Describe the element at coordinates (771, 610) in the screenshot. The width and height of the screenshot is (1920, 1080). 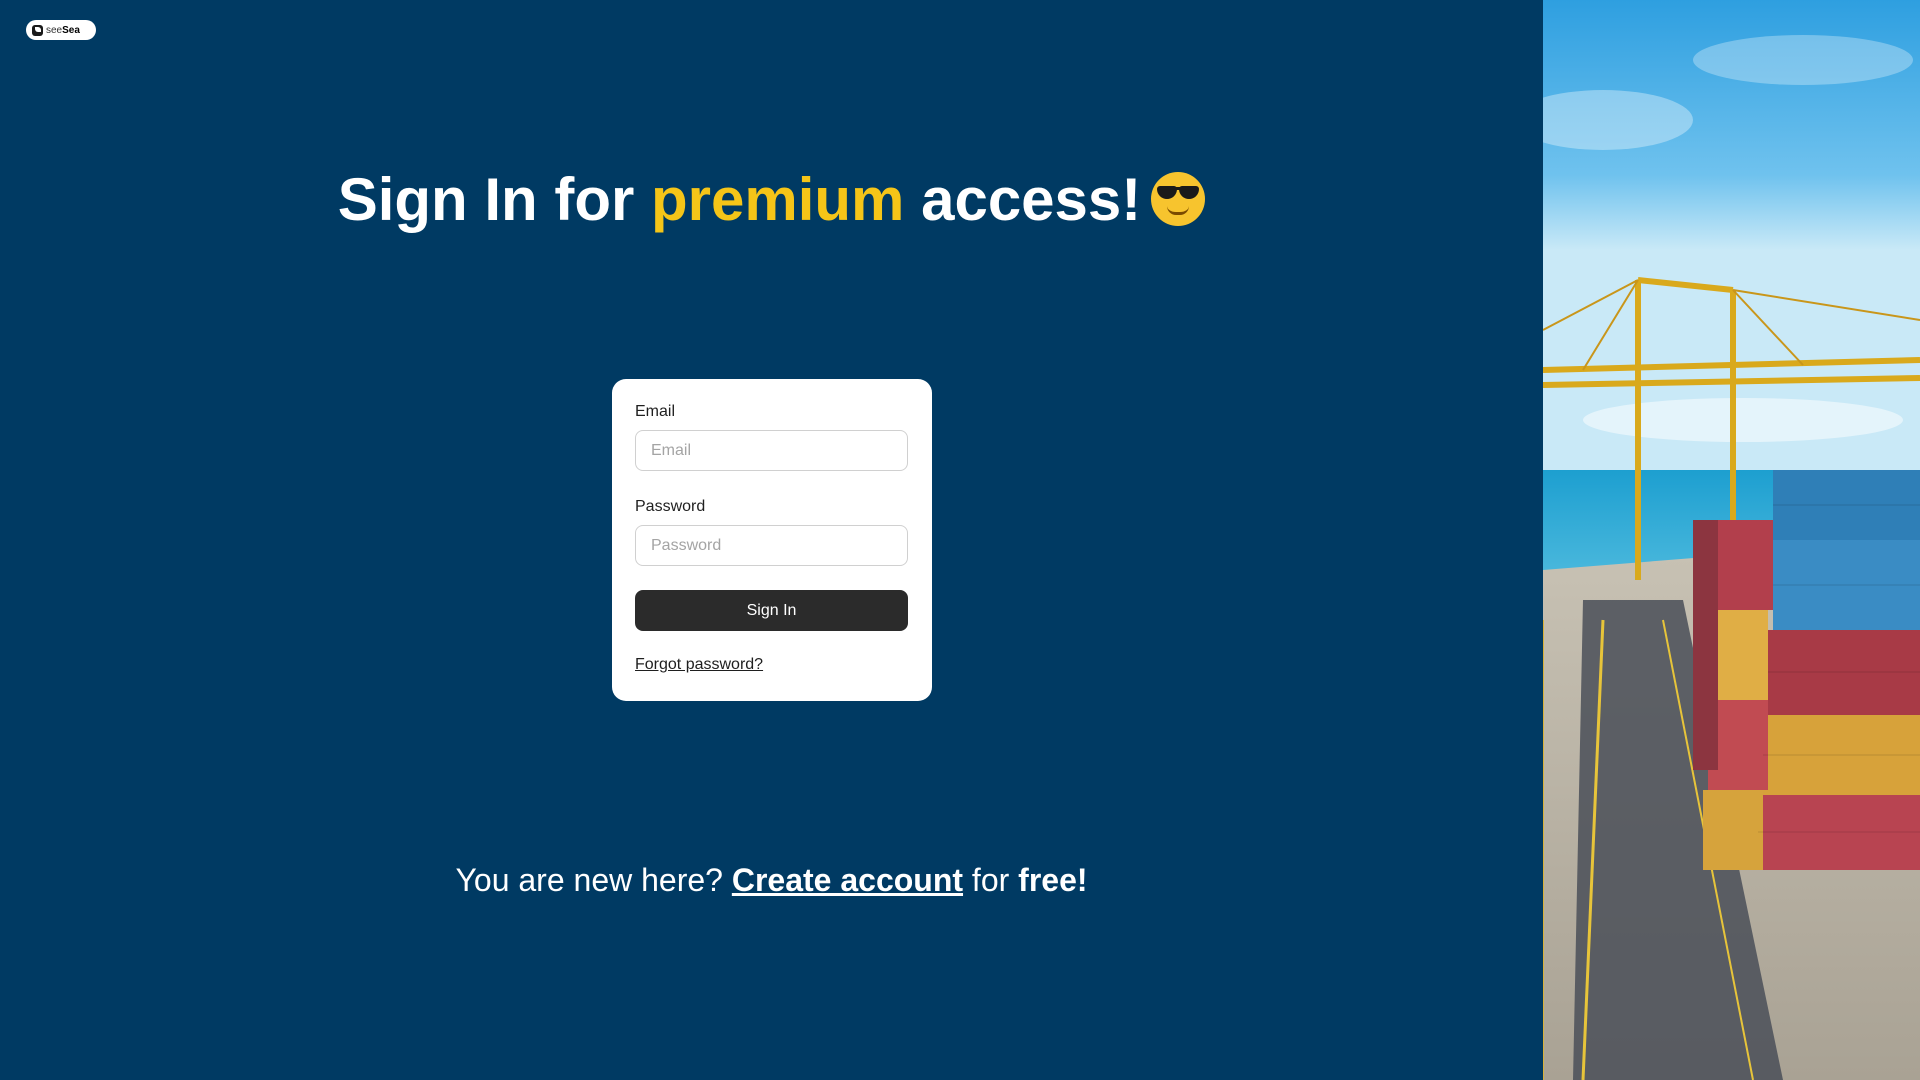
I see `signin-button: Sign In` at that location.